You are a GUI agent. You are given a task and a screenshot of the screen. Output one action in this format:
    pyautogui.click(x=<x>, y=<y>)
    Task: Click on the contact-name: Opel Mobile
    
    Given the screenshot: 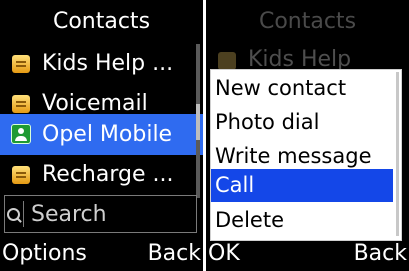 What is the action you would take?
    pyautogui.click(x=107, y=134)
    